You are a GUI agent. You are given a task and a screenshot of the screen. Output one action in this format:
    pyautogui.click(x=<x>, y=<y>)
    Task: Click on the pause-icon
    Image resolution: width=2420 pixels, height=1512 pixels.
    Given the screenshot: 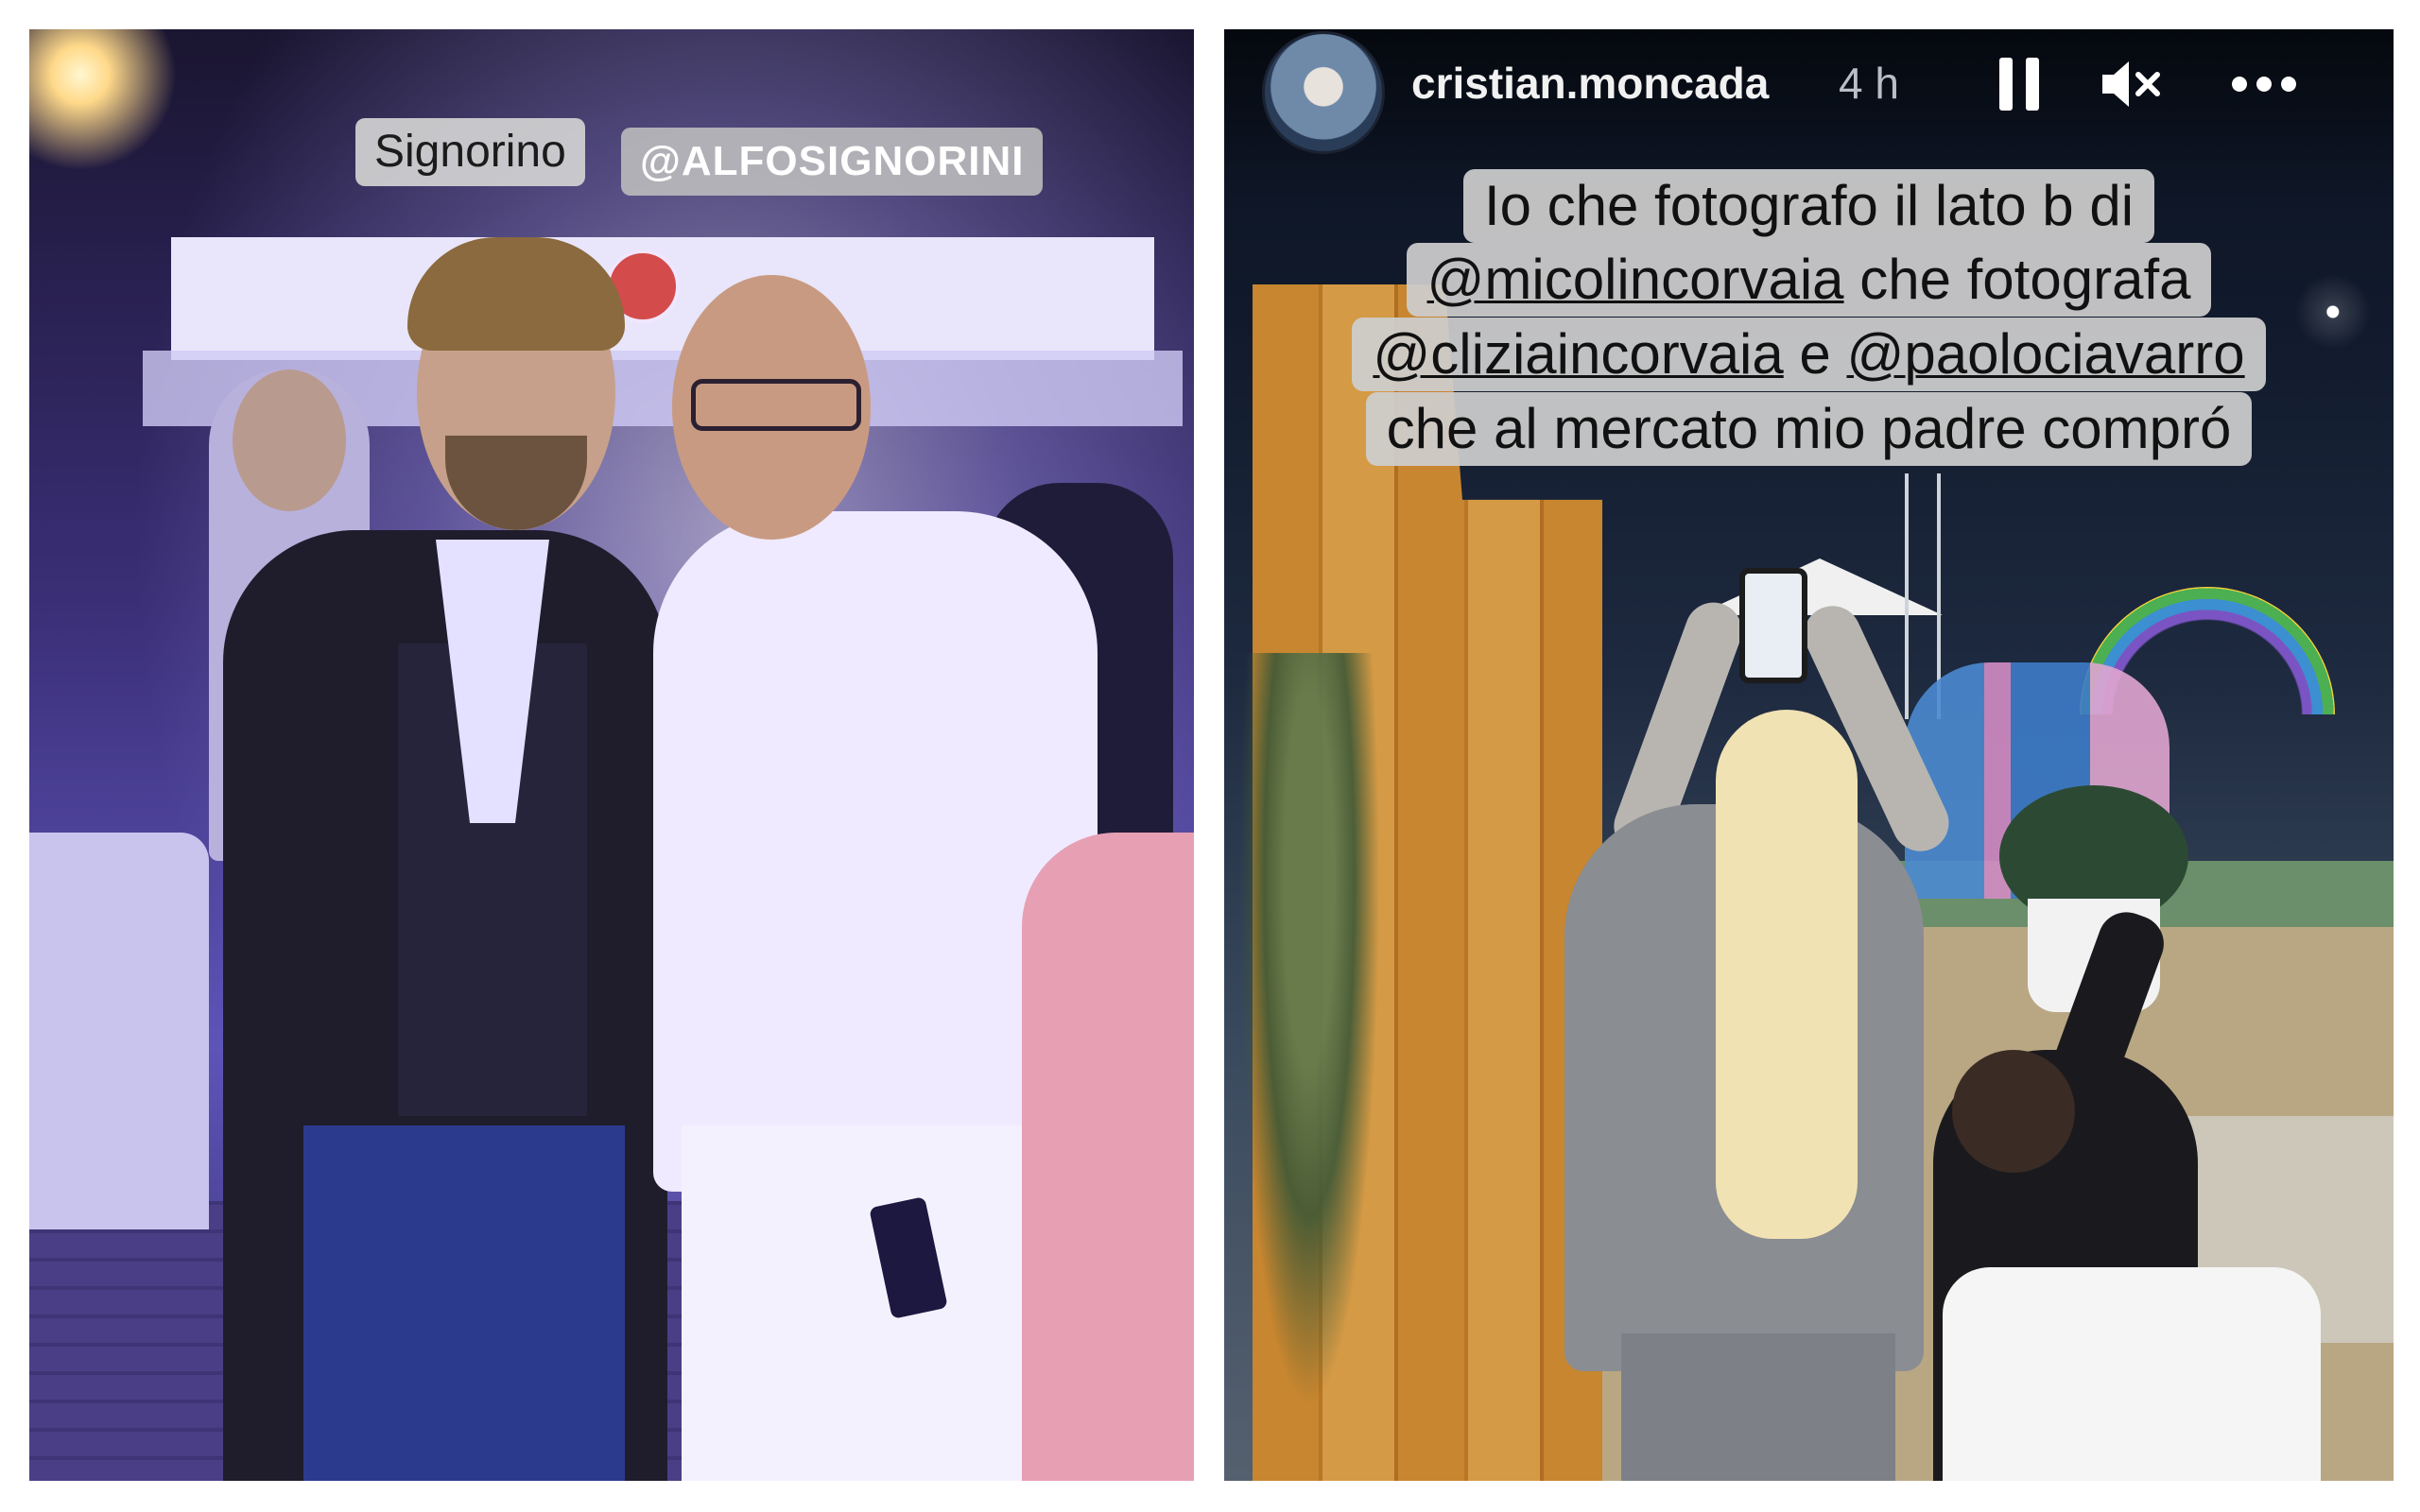 What is the action you would take?
    pyautogui.click(x=2006, y=84)
    